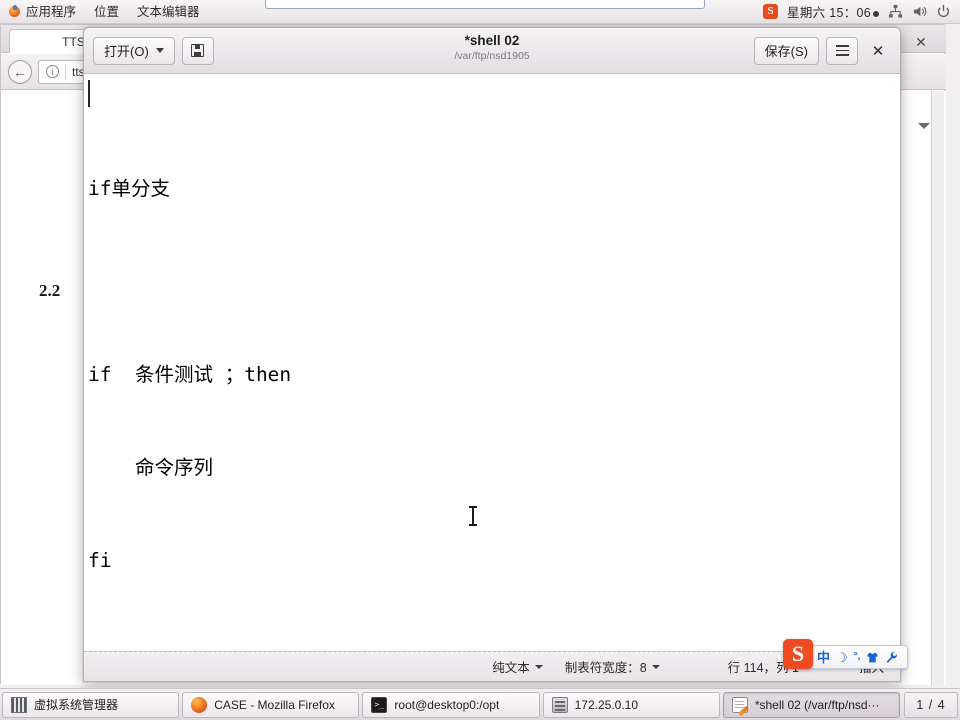  Describe the element at coordinates (943, 11) in the screenshot. I see `power-icon` at that location.